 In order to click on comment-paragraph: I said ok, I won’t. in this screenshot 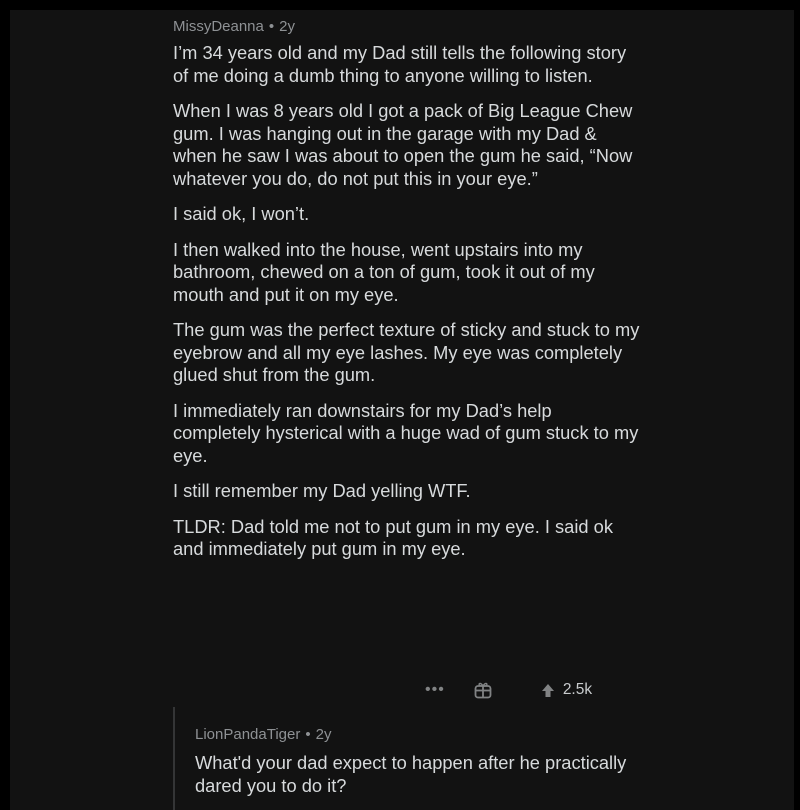, I will do `click(241, 213)`.